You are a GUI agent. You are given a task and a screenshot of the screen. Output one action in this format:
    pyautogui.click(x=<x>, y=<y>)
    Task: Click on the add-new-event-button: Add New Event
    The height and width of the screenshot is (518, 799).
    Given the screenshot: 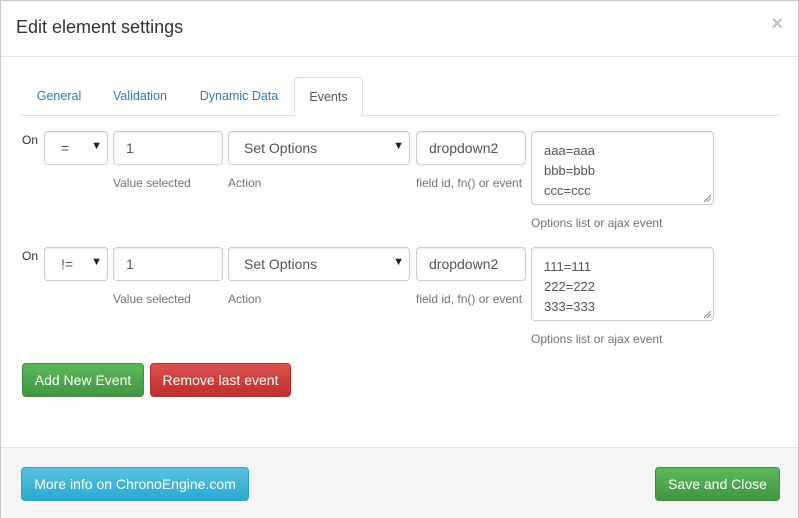 What is the action you would take?
    pyautogui.click(x=83, y=380)
    